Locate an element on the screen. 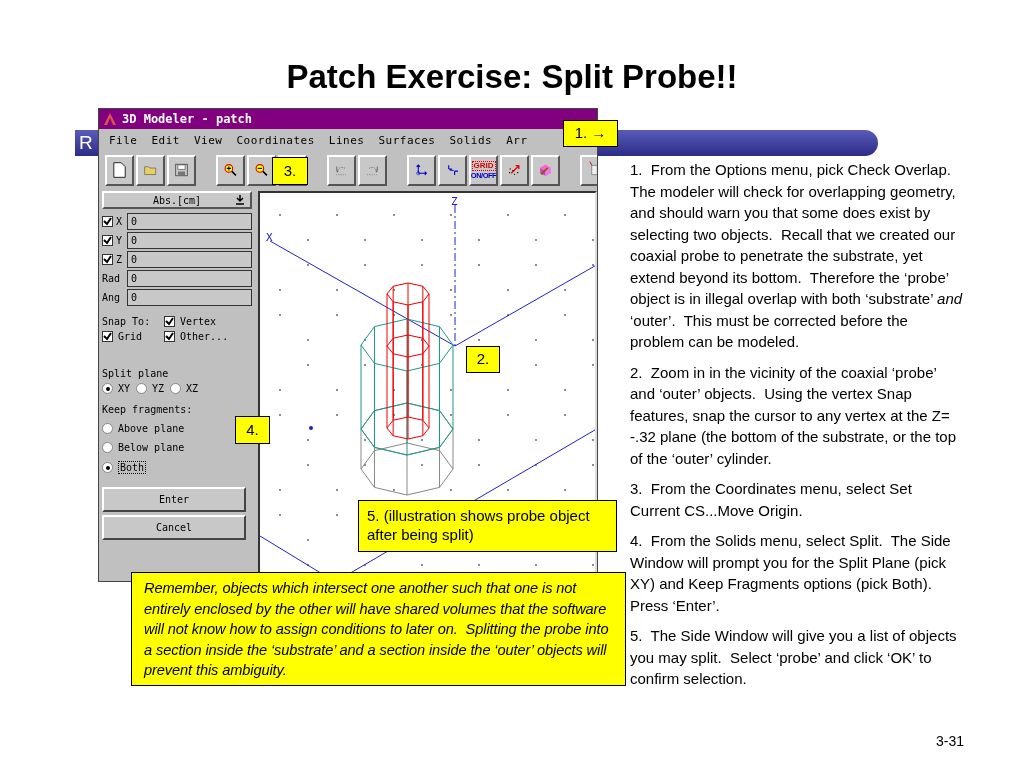  section-label: Keep fragments: is located at coordinates (147, 409).